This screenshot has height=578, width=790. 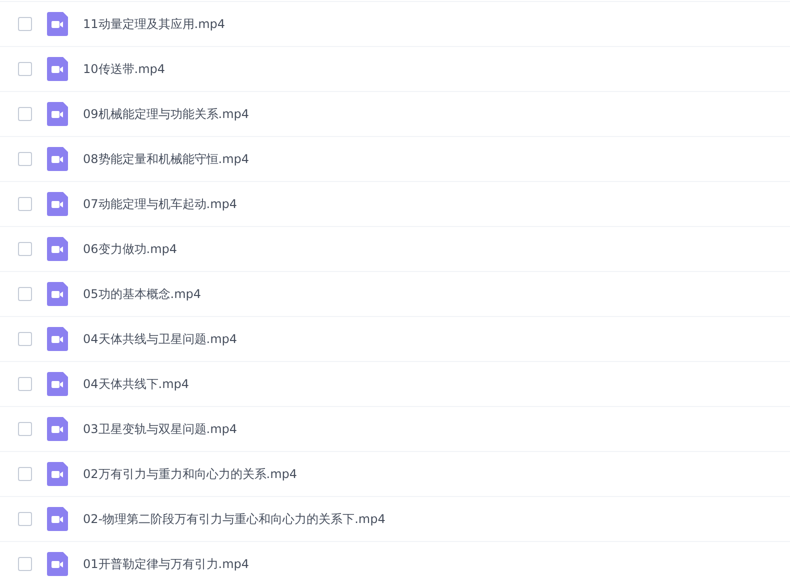 What do you see at coordinates (160, 339) in the screenshot?
I see `file-name: 04天体共线与卫星问题.mp4` at bounding box center [160, 339].